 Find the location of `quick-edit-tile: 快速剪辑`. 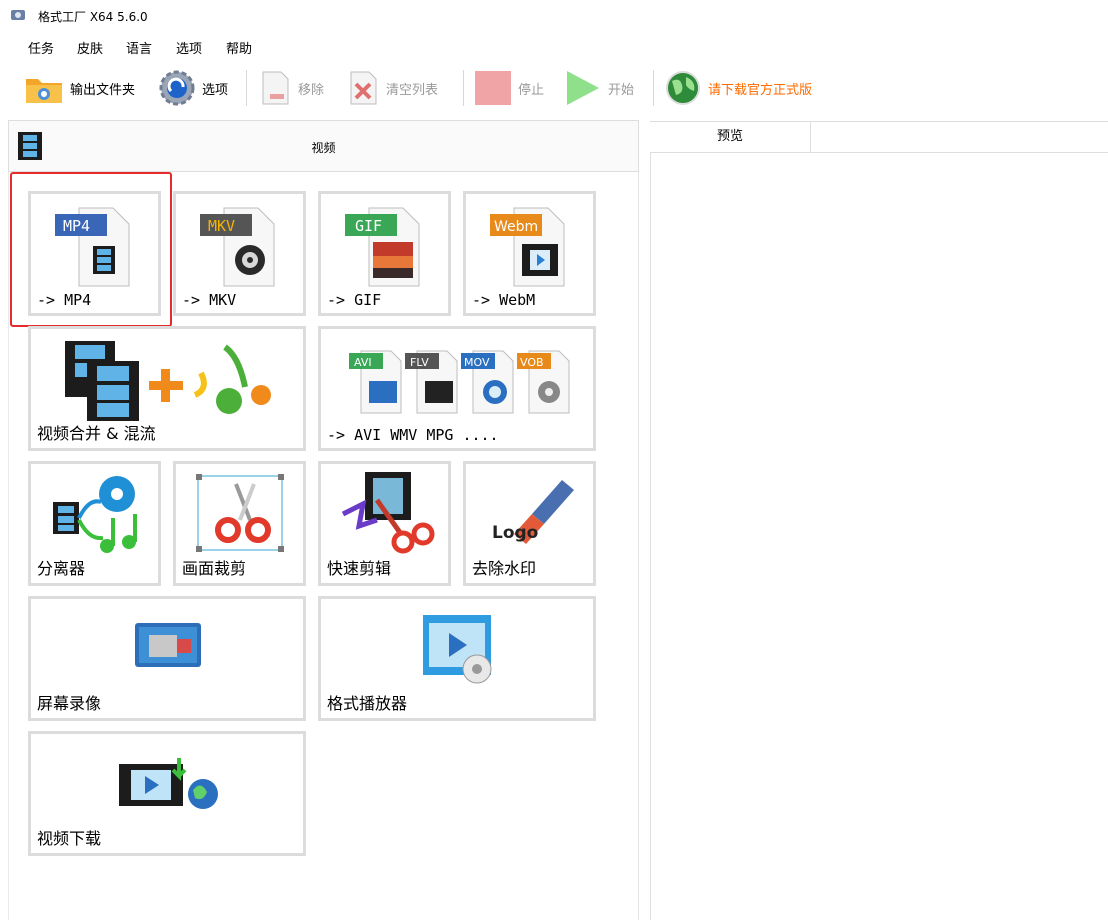

quick-edit-tile: 快速剪辑 is located at coordinates (384, 523).